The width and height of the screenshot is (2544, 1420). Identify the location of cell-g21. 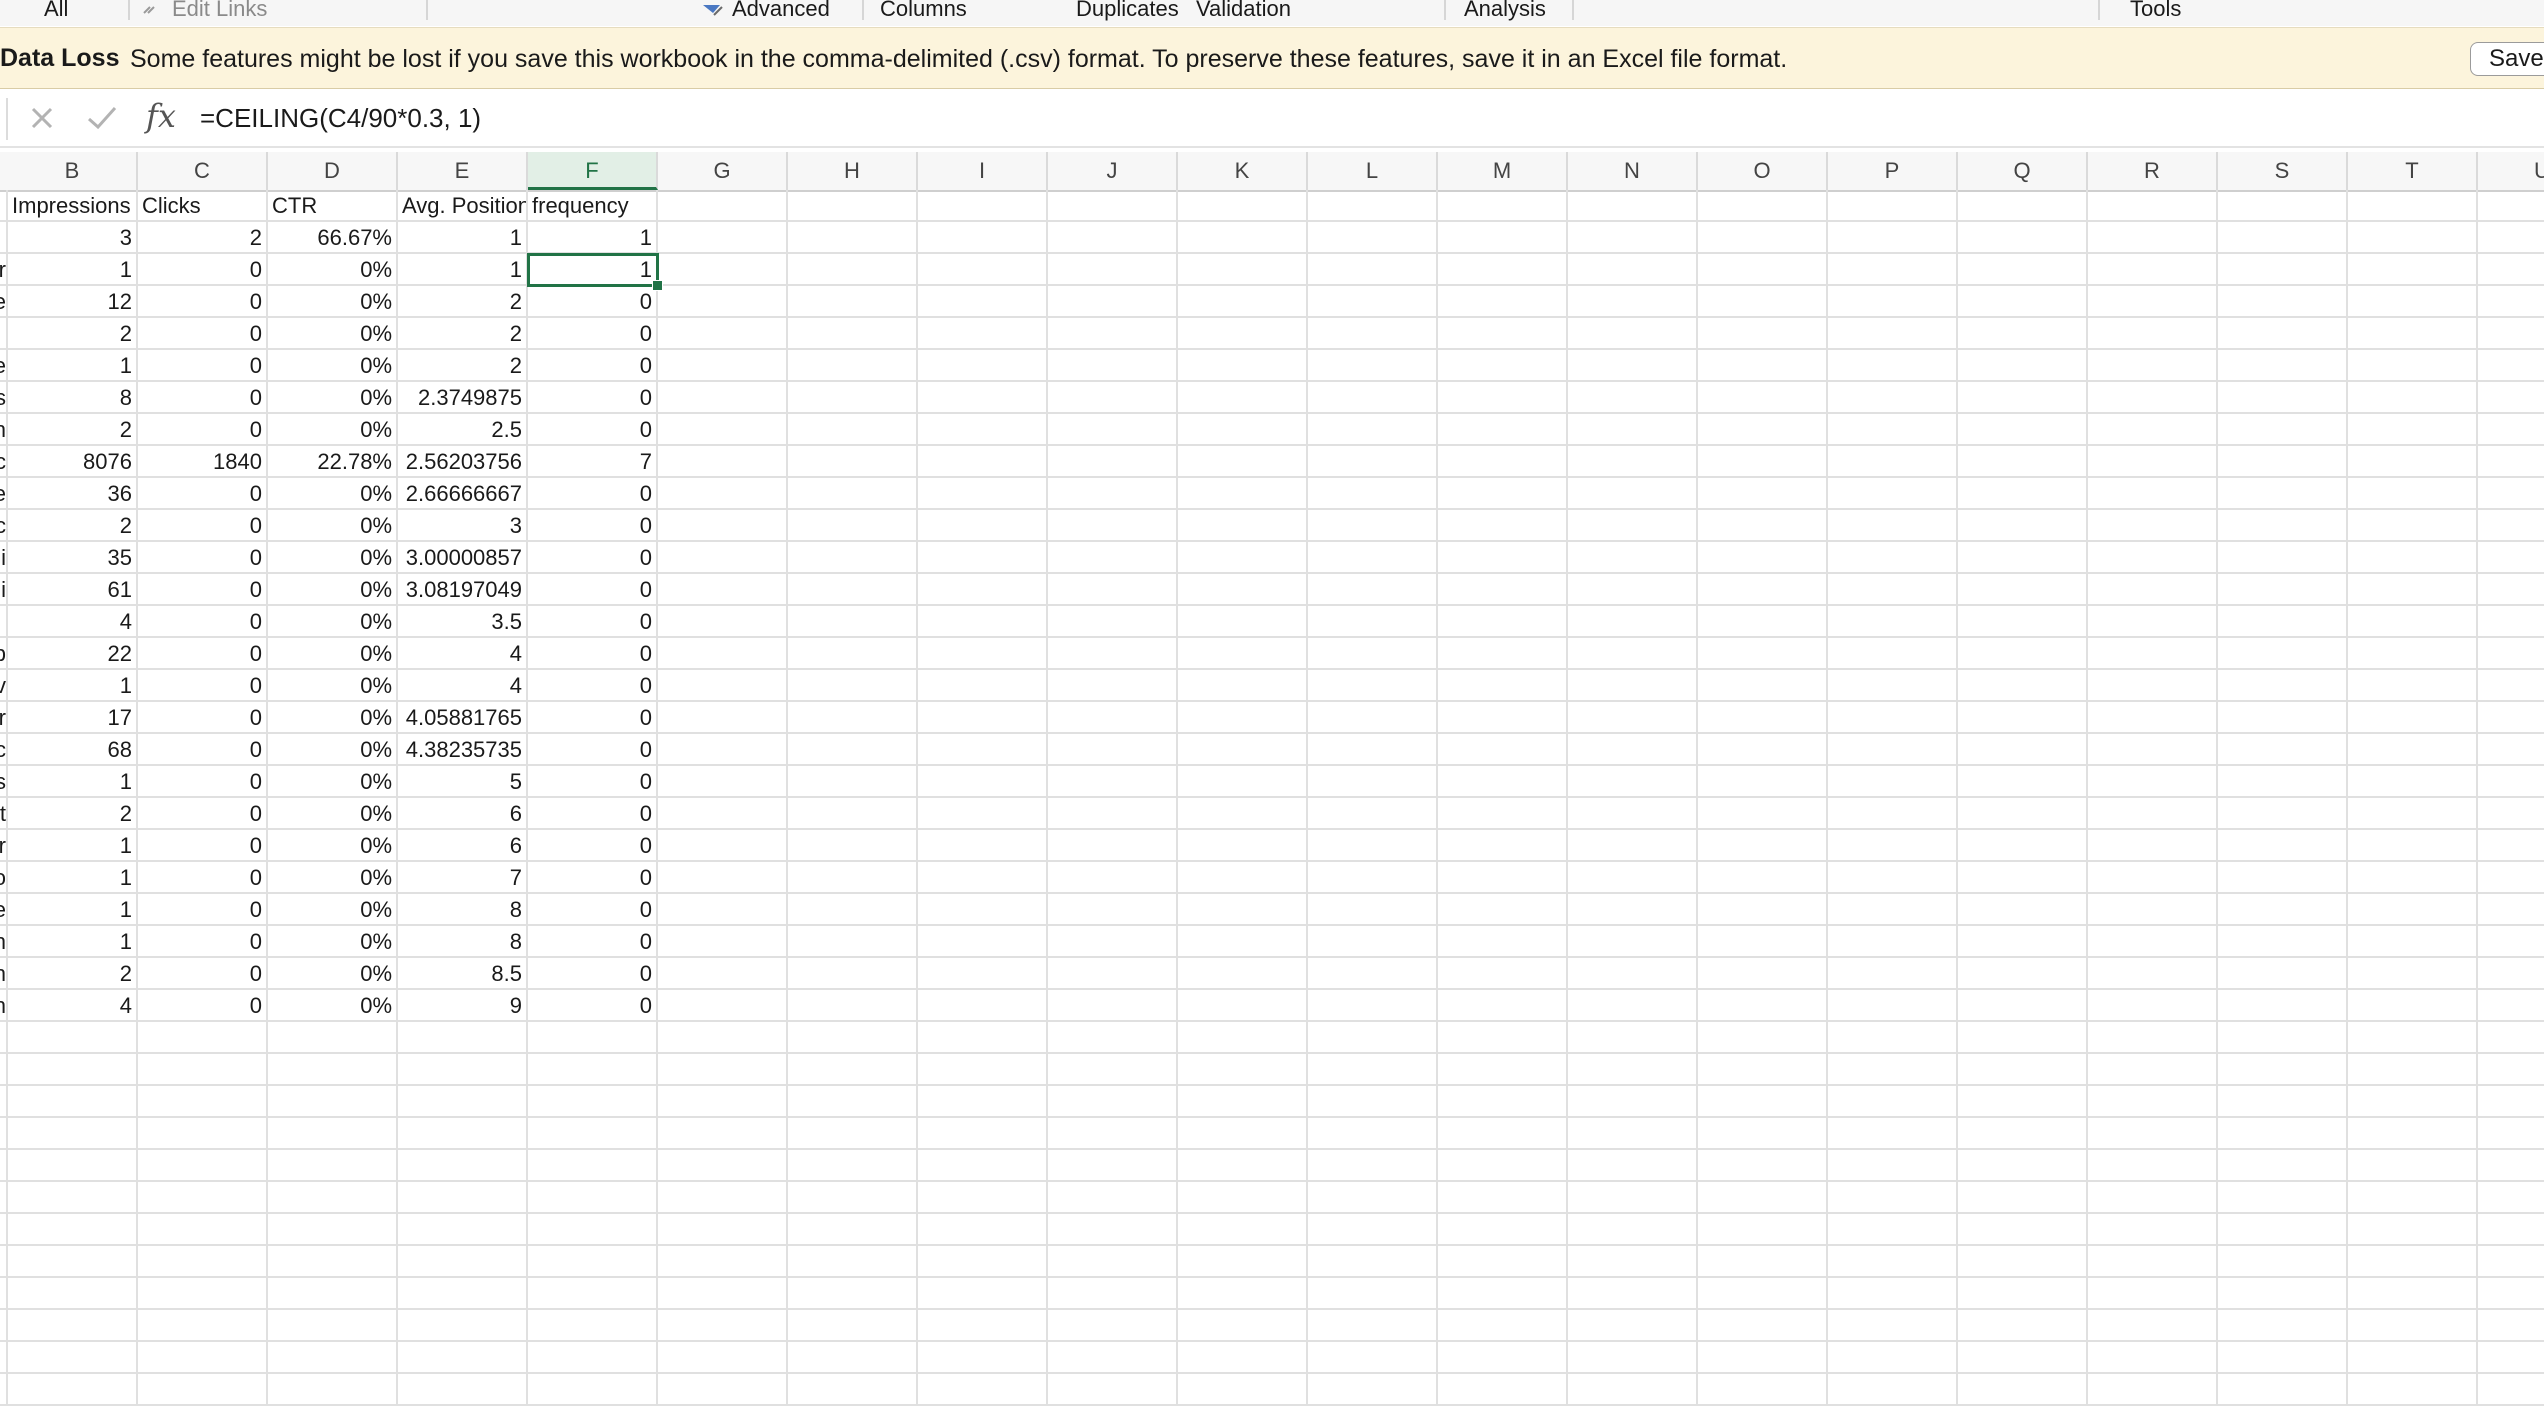
(723, 846).